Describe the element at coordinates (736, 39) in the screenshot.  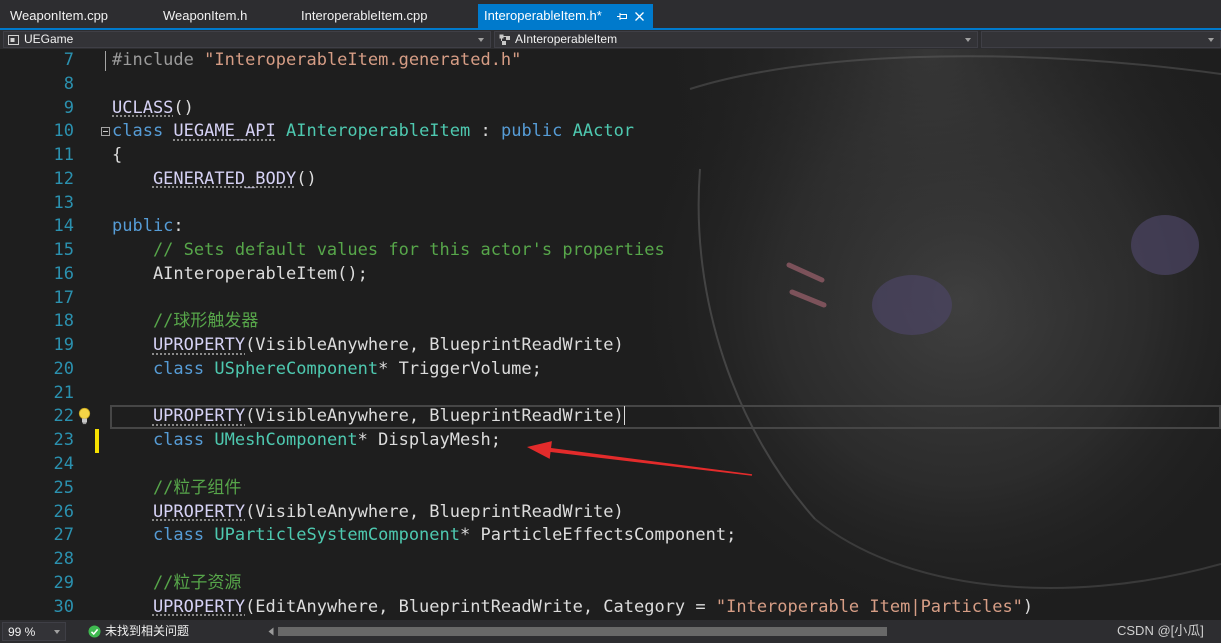
I see `scope-dropdown: AInteroperableItem` at that location.